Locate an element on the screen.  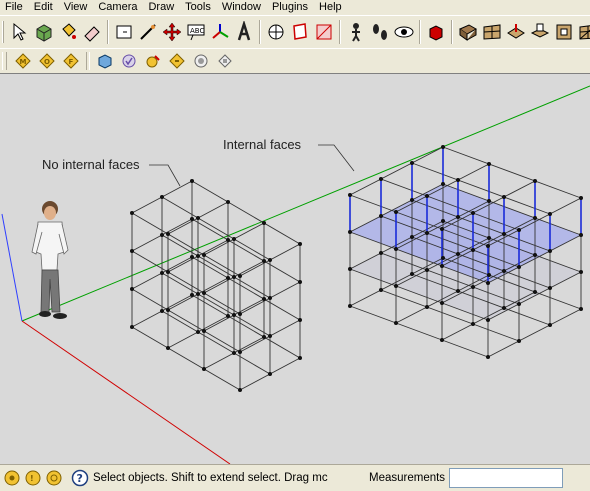
move-tool-icon is located at coordinates (172, 32).